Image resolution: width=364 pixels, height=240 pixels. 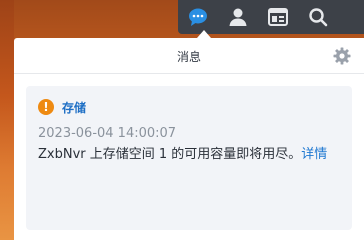 What do you see at coordinates (74, 107) in the screenshot?
I see `notification-category: 存储` at bounding box center [74, 107].